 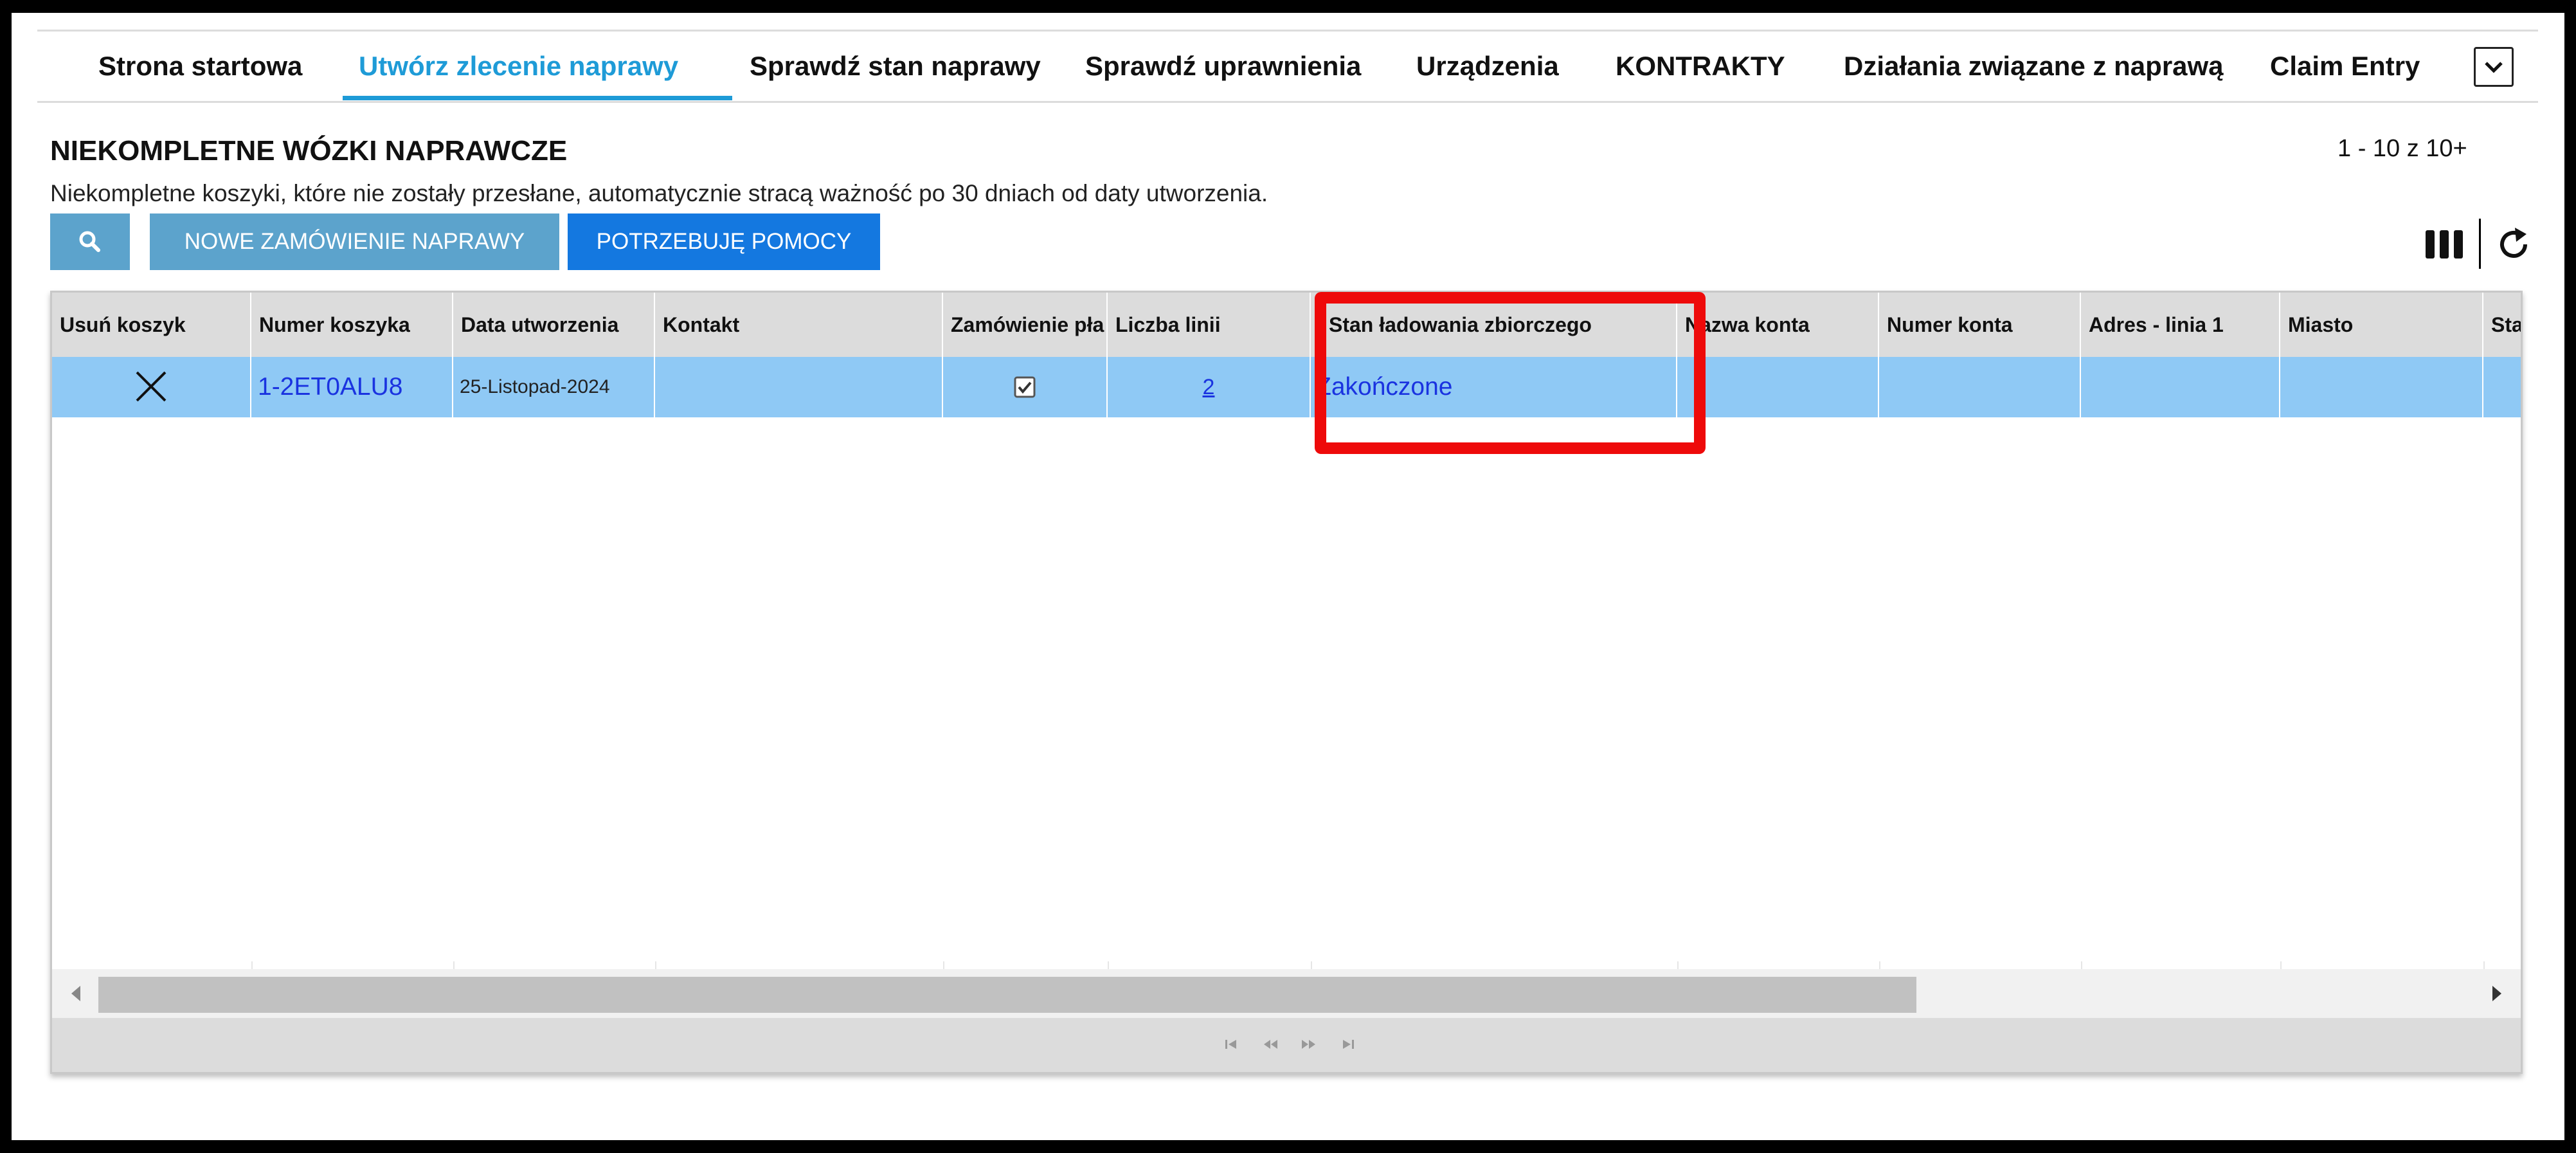 I want to click on state-cell, so click(x=2502, y=387).